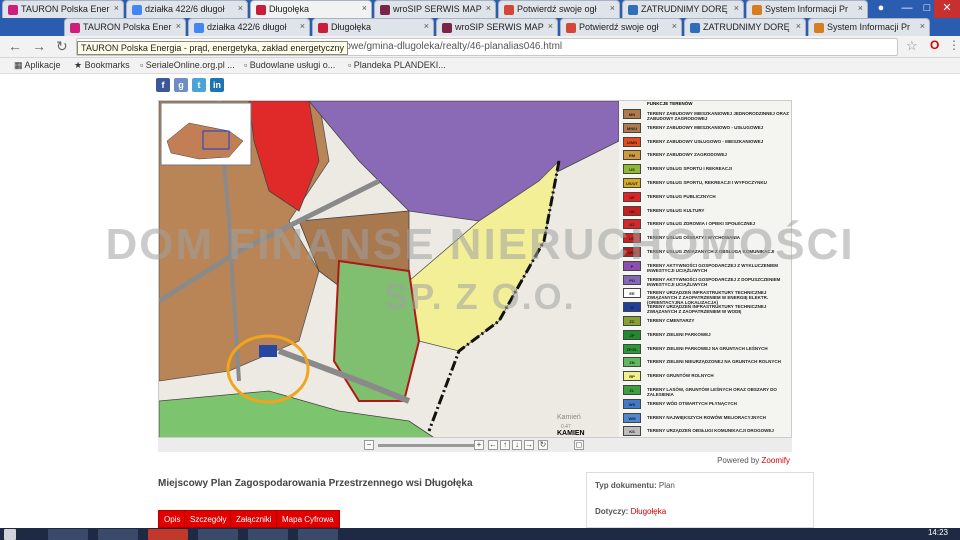 This screenshot has height=540, width=960. Describe the element at coordinates (254, 519) in the screenshot. I see `plan-tab-button: Załączniki` at that location.